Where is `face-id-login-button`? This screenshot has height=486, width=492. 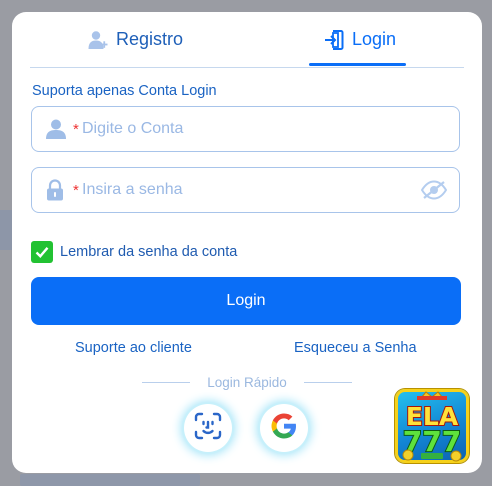 face-id-login-button is located at coordinates (208, 428).